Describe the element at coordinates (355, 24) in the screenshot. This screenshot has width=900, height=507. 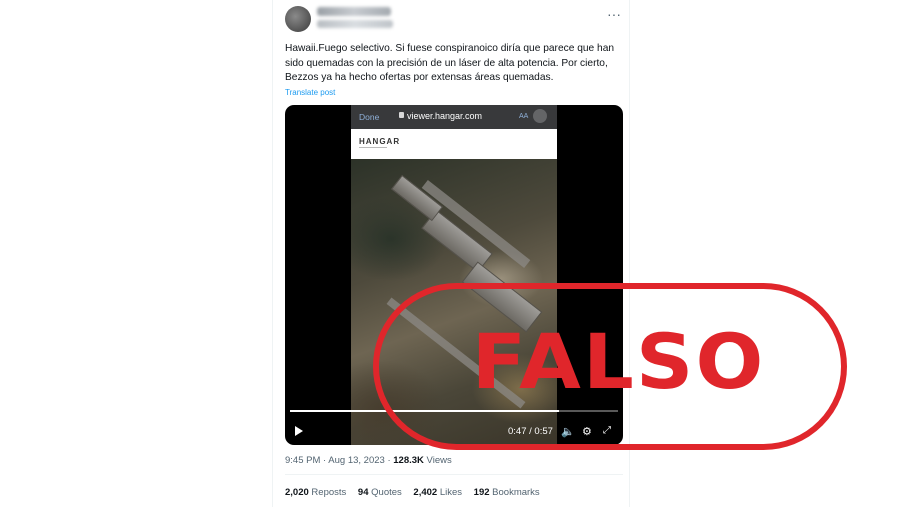
I see `blurred-handle` at that location.